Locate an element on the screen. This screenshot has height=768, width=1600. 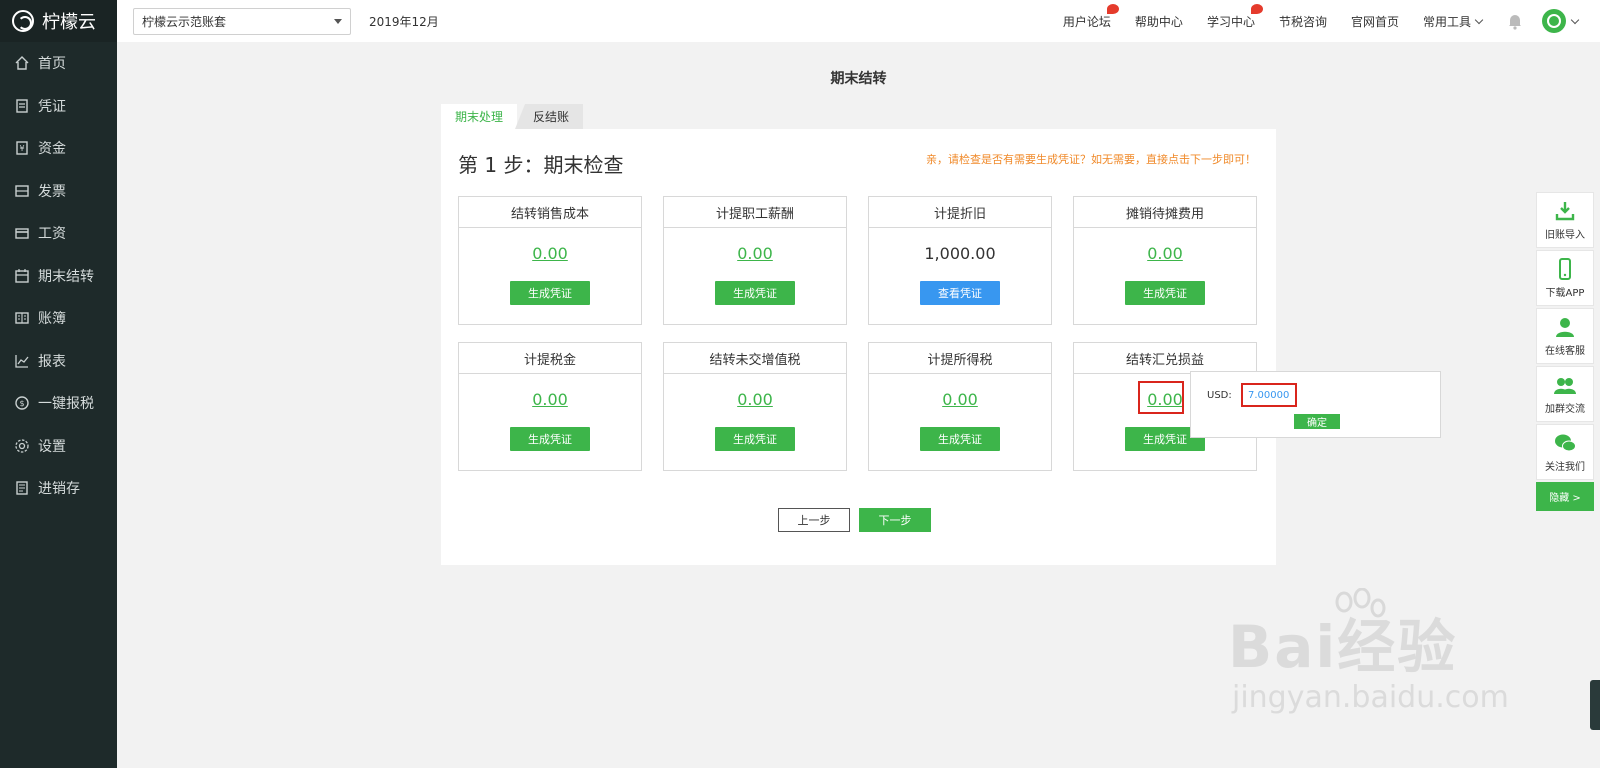
sidebar-item-home: 首页 is located at coordinates (58, 63).